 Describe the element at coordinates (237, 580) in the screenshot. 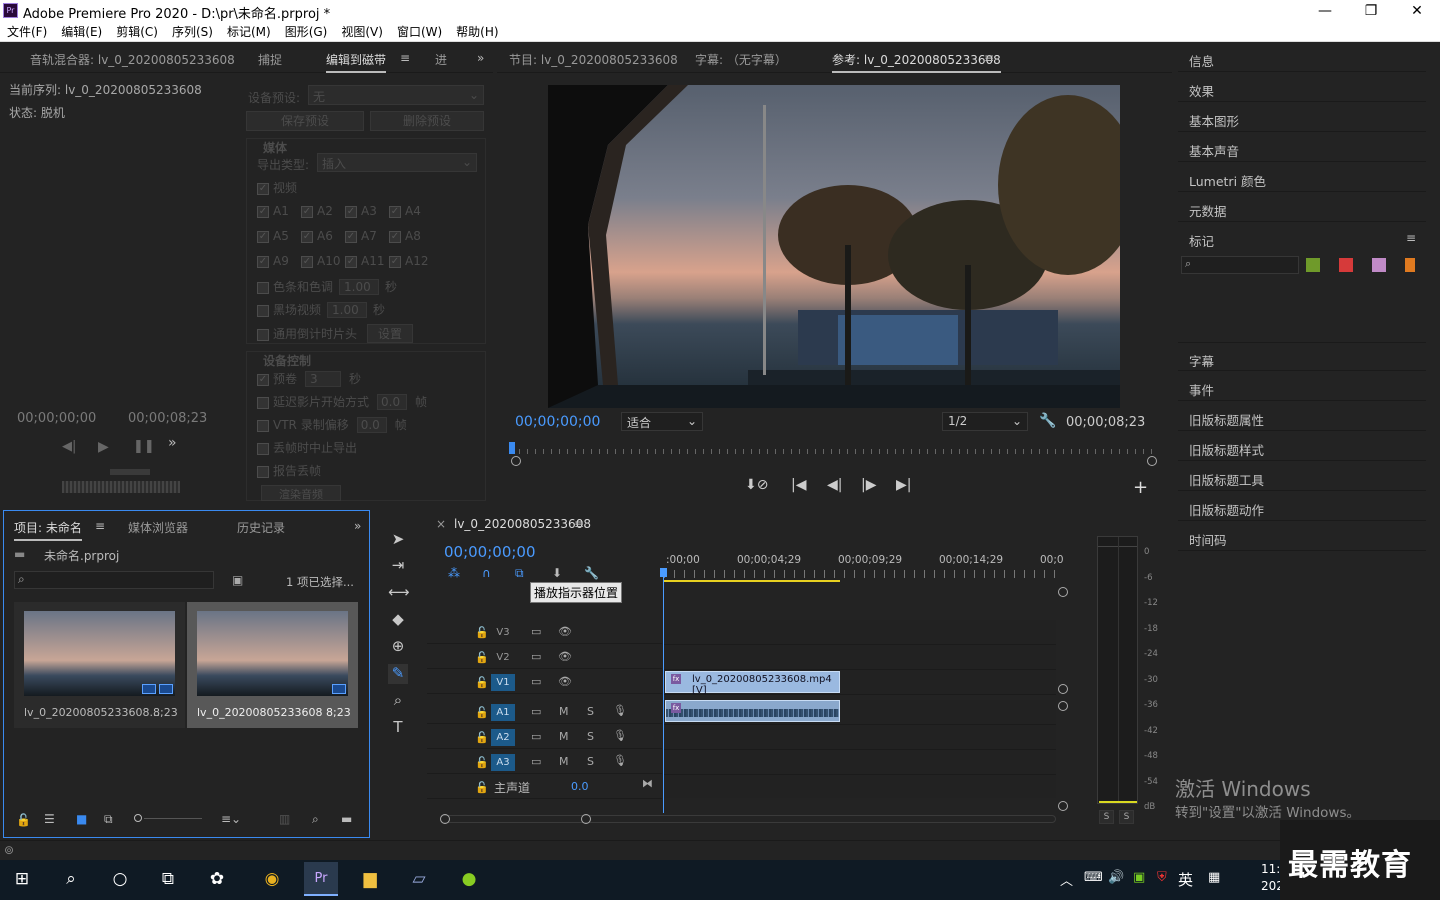

I see `new-bin-from-search-icon: ▣` at that location.